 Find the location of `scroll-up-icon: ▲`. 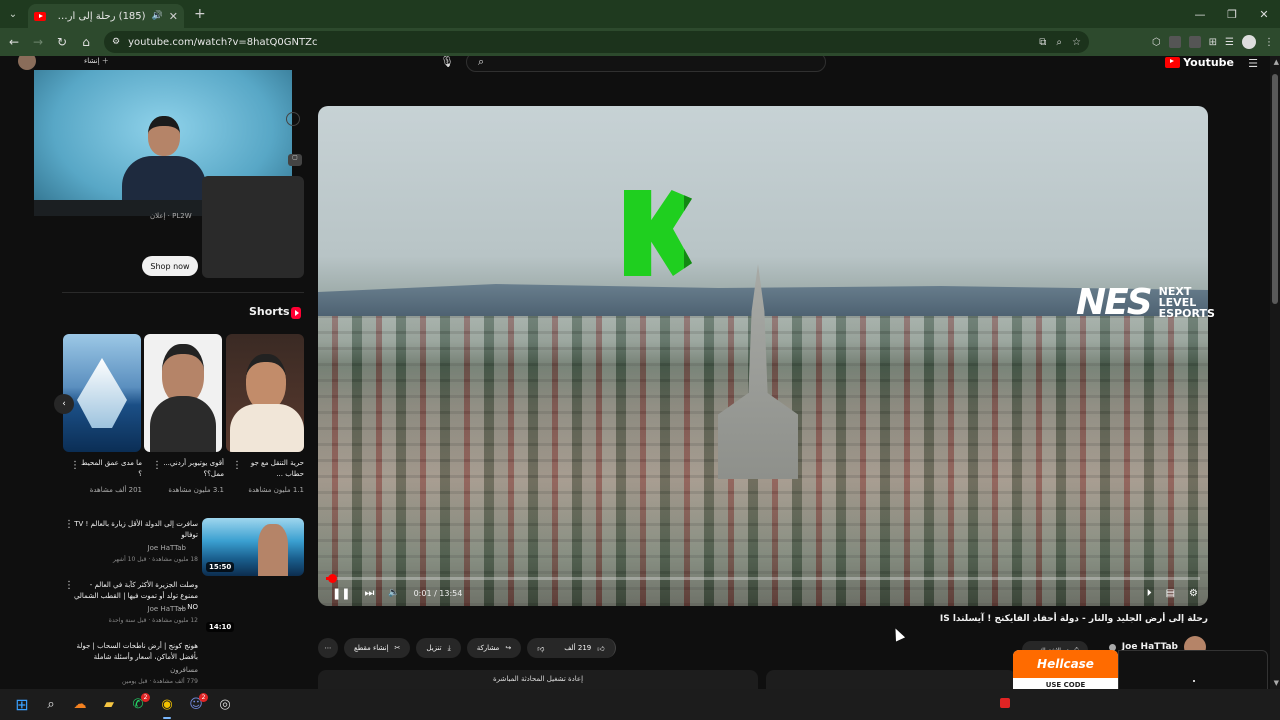

scroll-up-icon: ▲ is located at coordinates (1276, 62).